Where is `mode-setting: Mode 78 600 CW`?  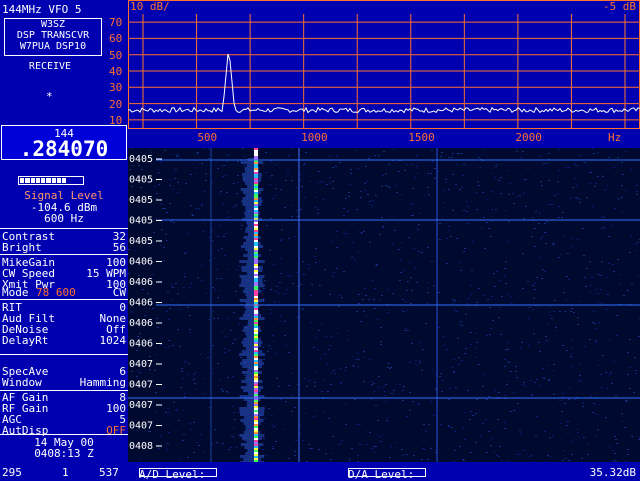 mode-setting: Mode 78 600 CW is located at coordinates (64, 292).